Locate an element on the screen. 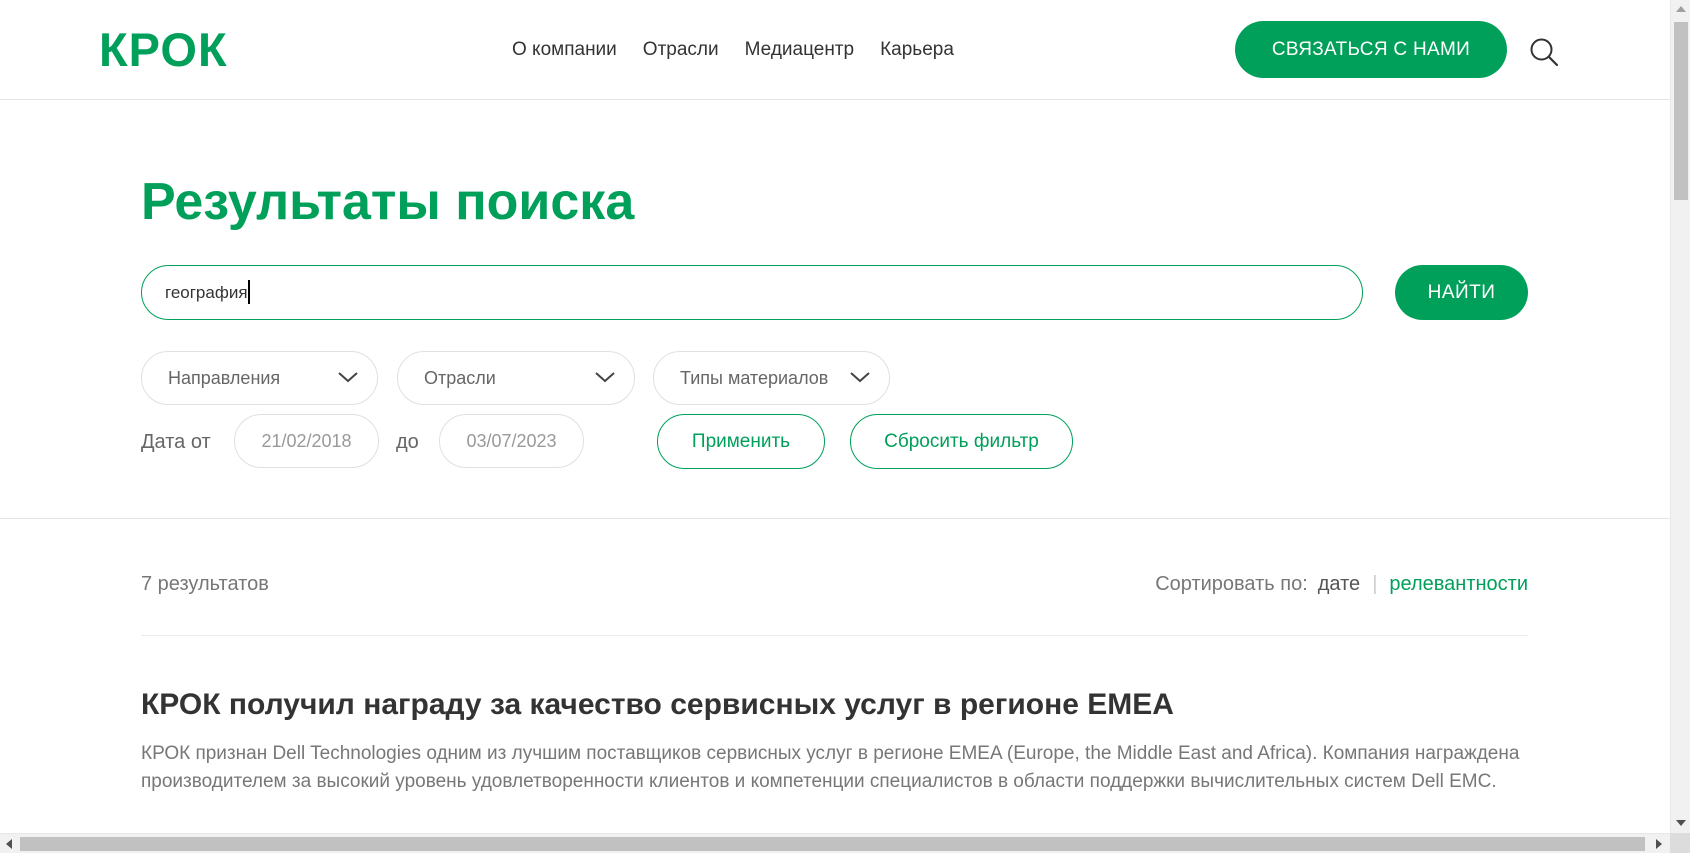 The width and height of the screenshot is (1690, 853). filter-directions-dropdown: Направления is located at coordinates (259, 378).